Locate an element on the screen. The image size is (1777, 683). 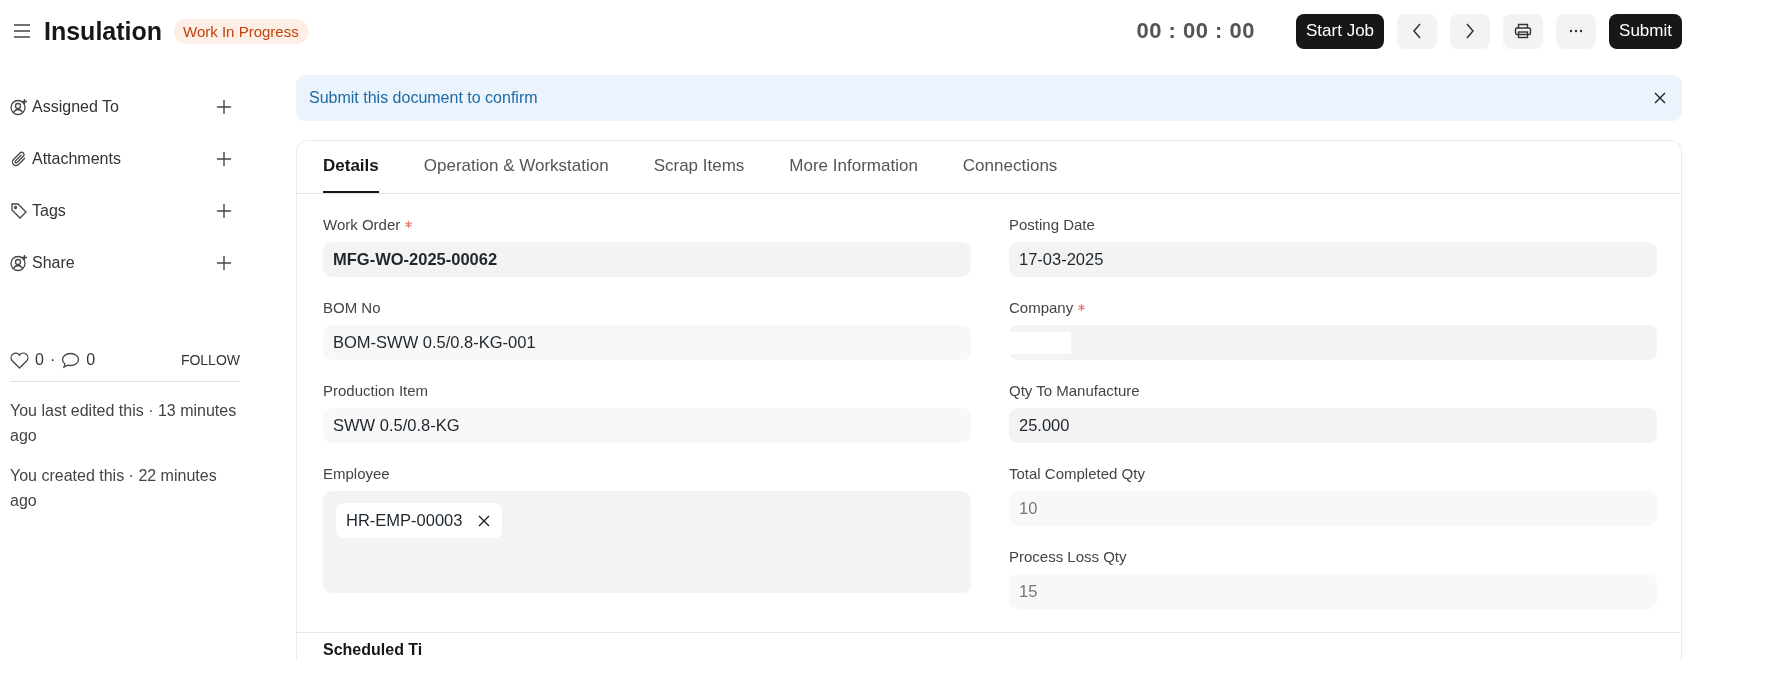
heart-icon is located at coordinates (19, 360).